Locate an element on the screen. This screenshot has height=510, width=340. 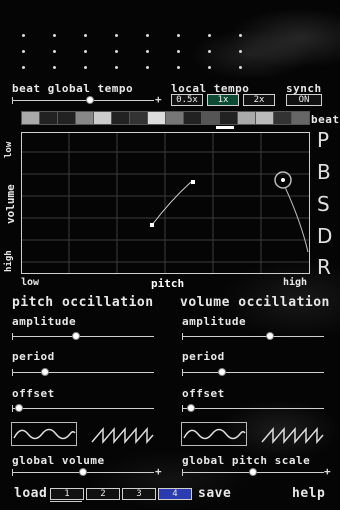
load-slot-3: 3 is located at coordinates (139, 494).